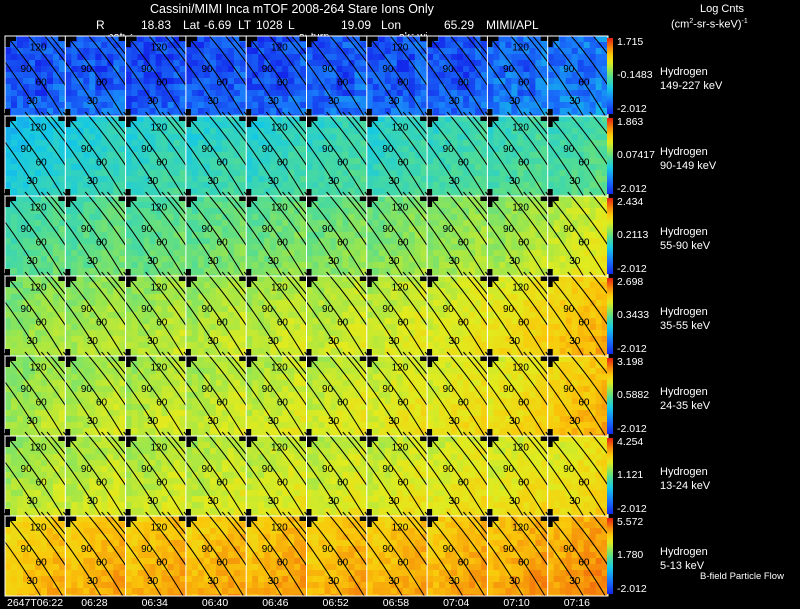 The image size is (800, 609). I want to click on row-energy-label: 5-13 keV, so click(682, 566).